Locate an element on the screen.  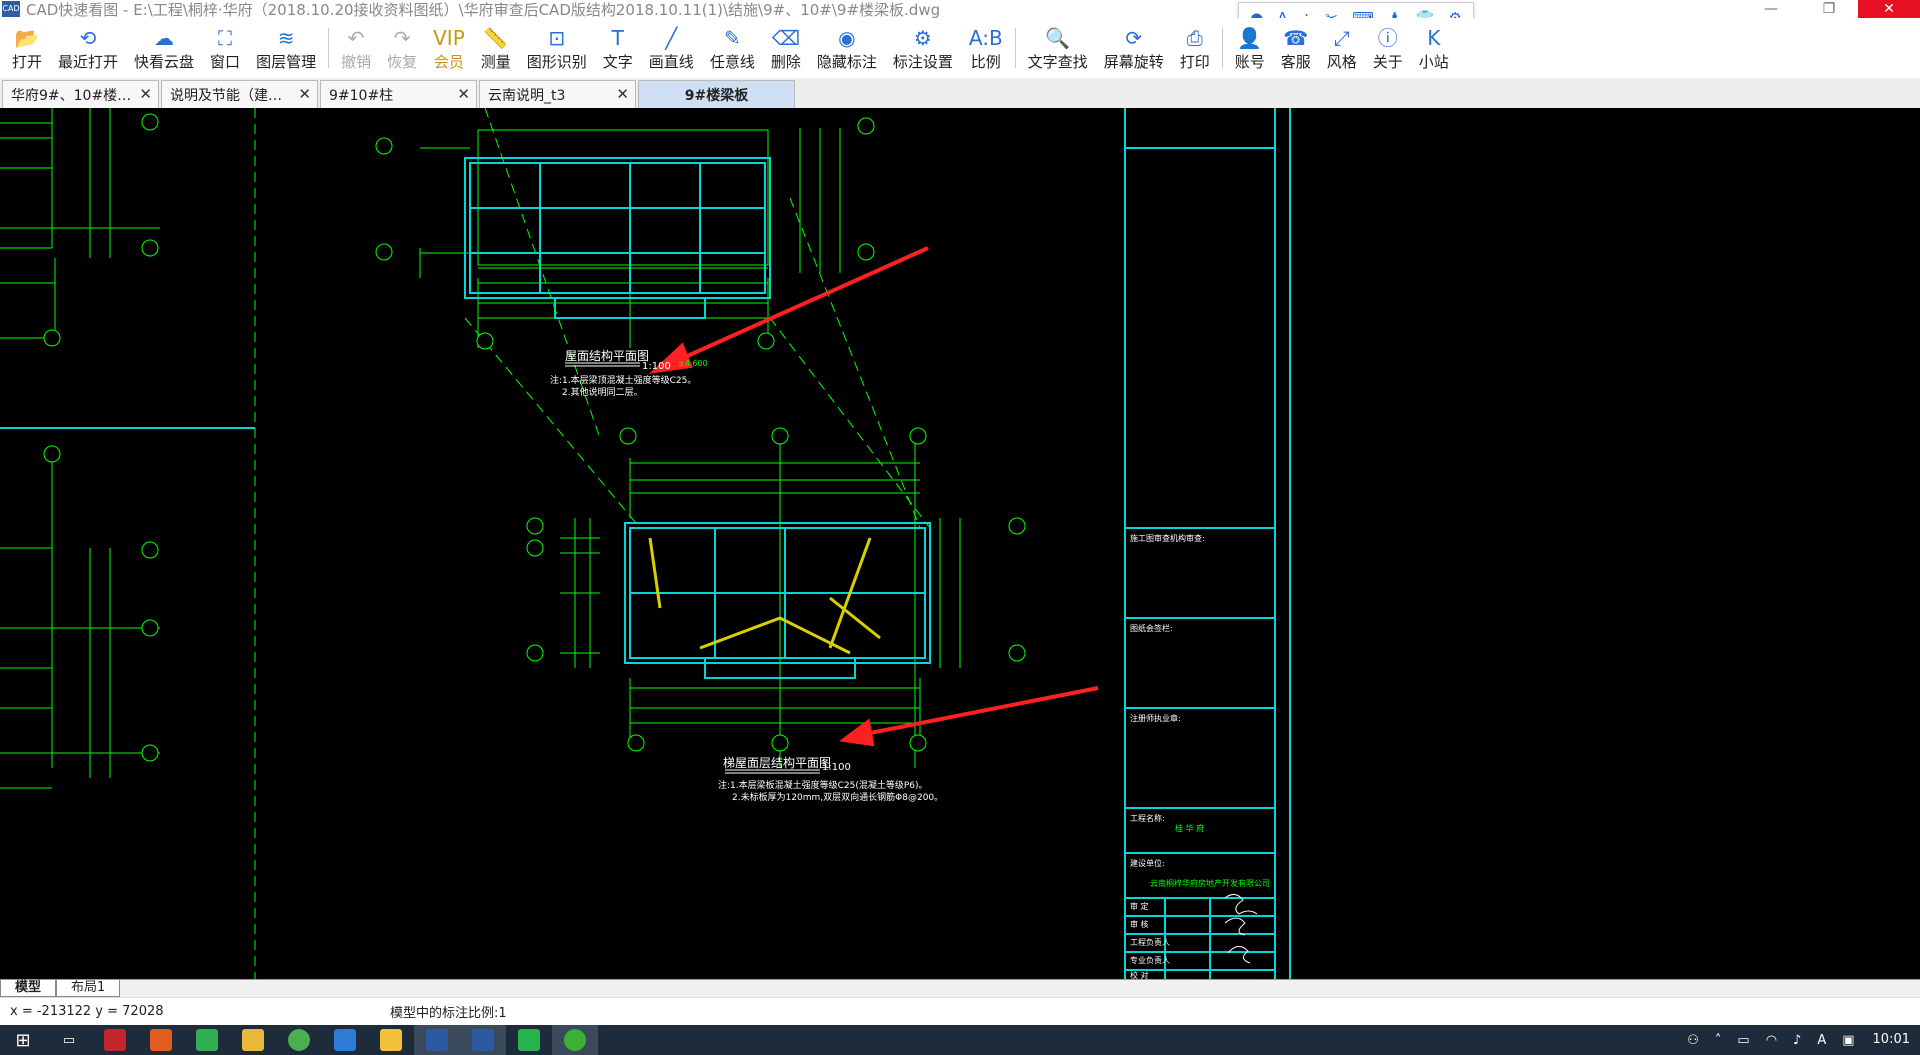
document-icon is located at coordinates (345, 1040).